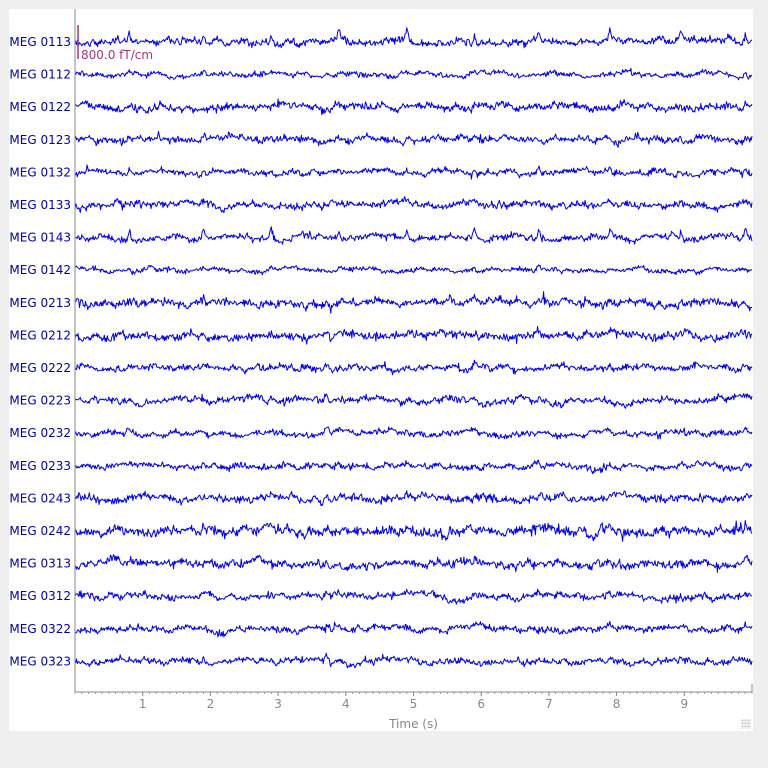  What do you see at coordinates (40, 531) in the screenshot?
I see `channel-label: MEG 0242` at bounding box center [40, 531].